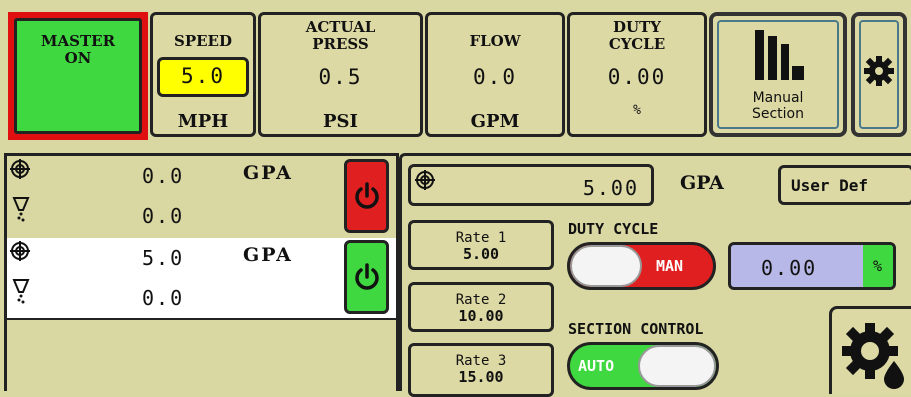 The height and width of the screenshot is (397, 911). What do you see at coordinates (481, 361) in the screenshot?
I see `rate-3-label: Rate 3` at bounding box center [481, 361].